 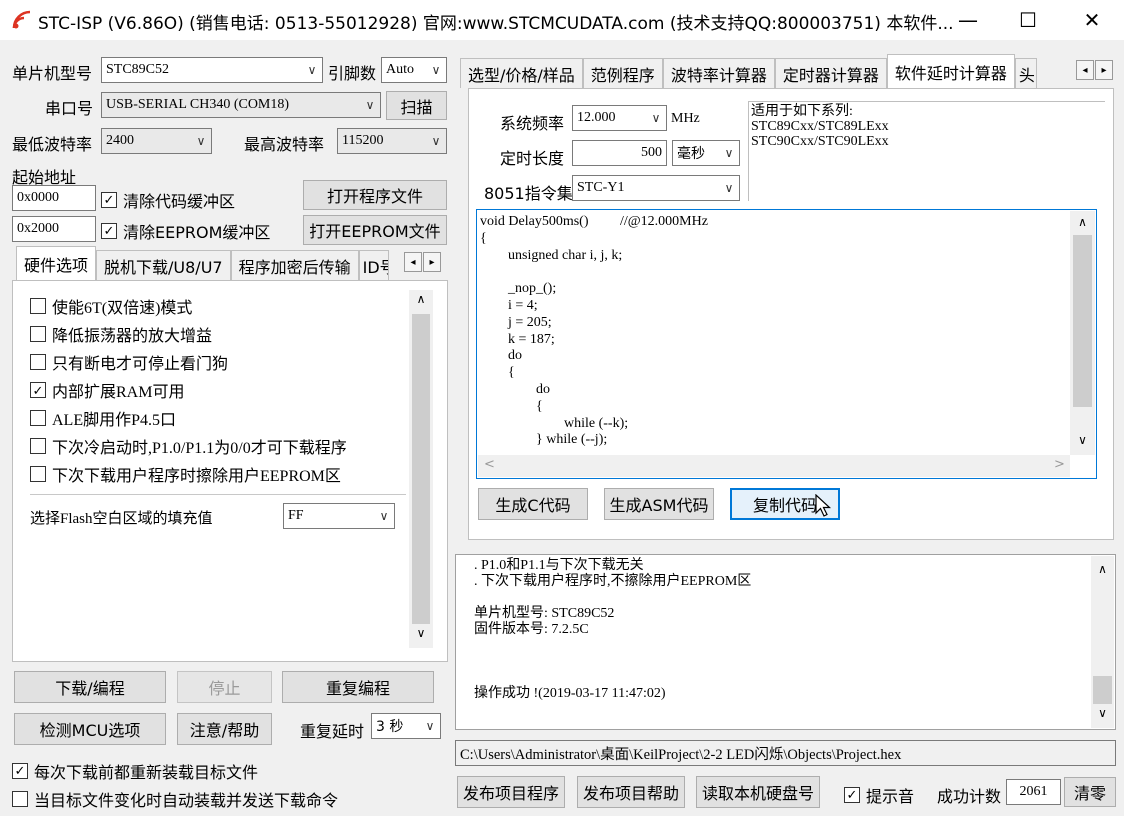 I want to click on duration-unit-select: 毫秒 ∨, so click(x=706, y=153).